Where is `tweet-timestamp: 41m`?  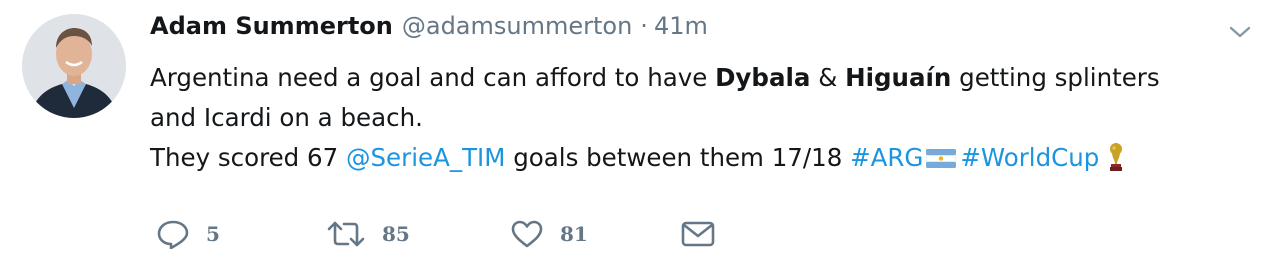
tweet-timestamp: 41m is located at coordinates (681, 26).